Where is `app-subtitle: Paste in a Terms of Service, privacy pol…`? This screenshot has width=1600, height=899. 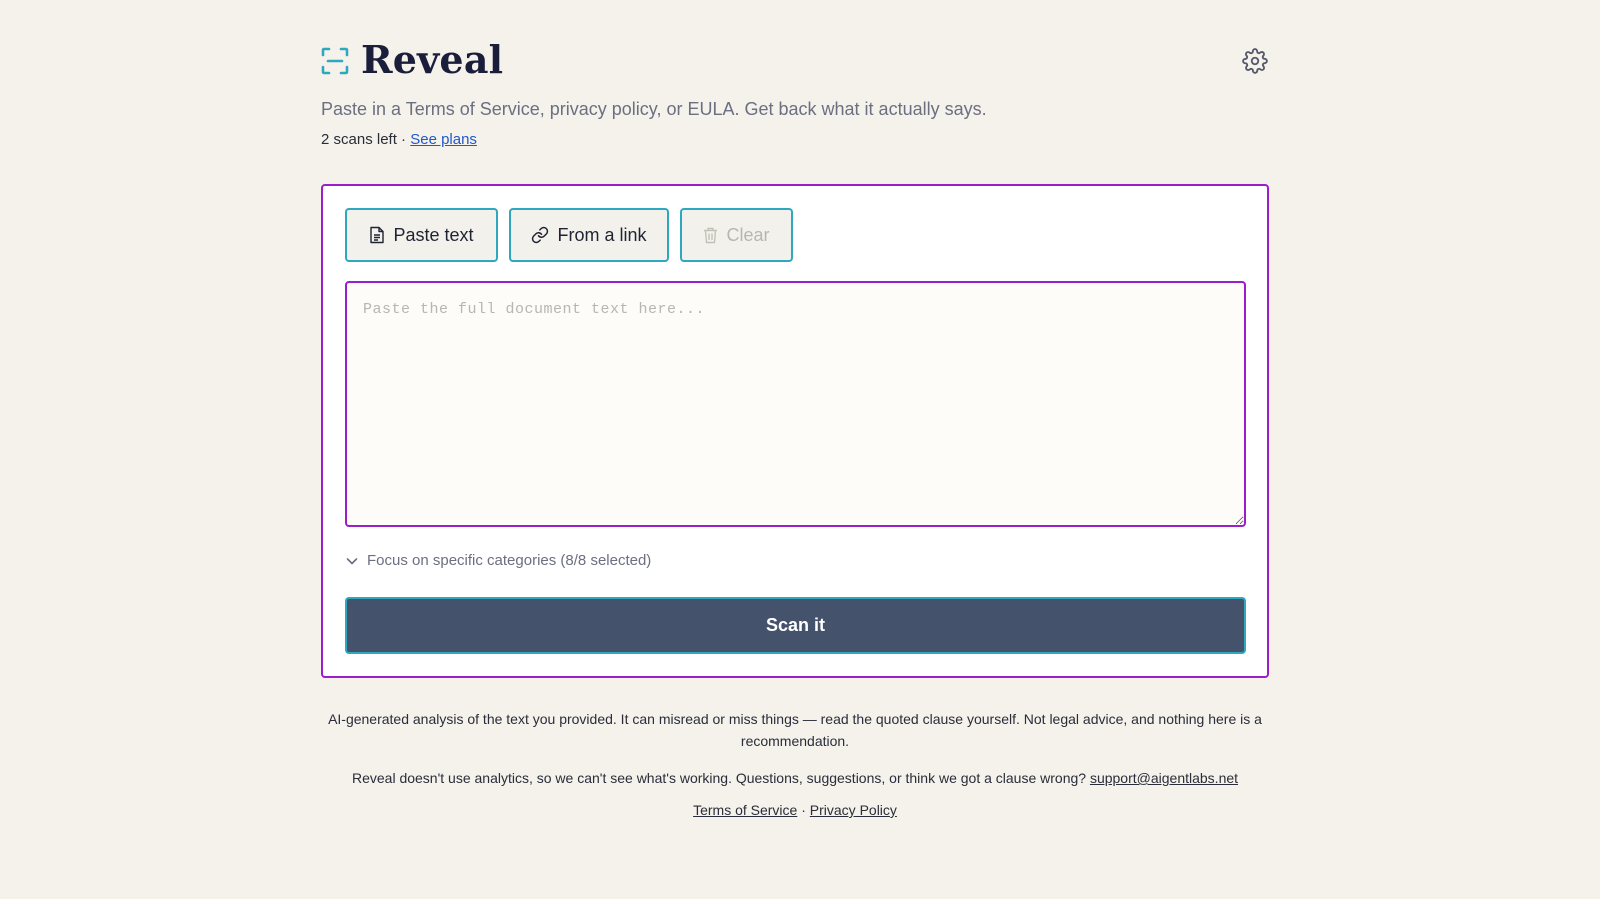
app-subtitle: Paste in a Terms of Service, privacy pol… is located at coordinates (654, 109).